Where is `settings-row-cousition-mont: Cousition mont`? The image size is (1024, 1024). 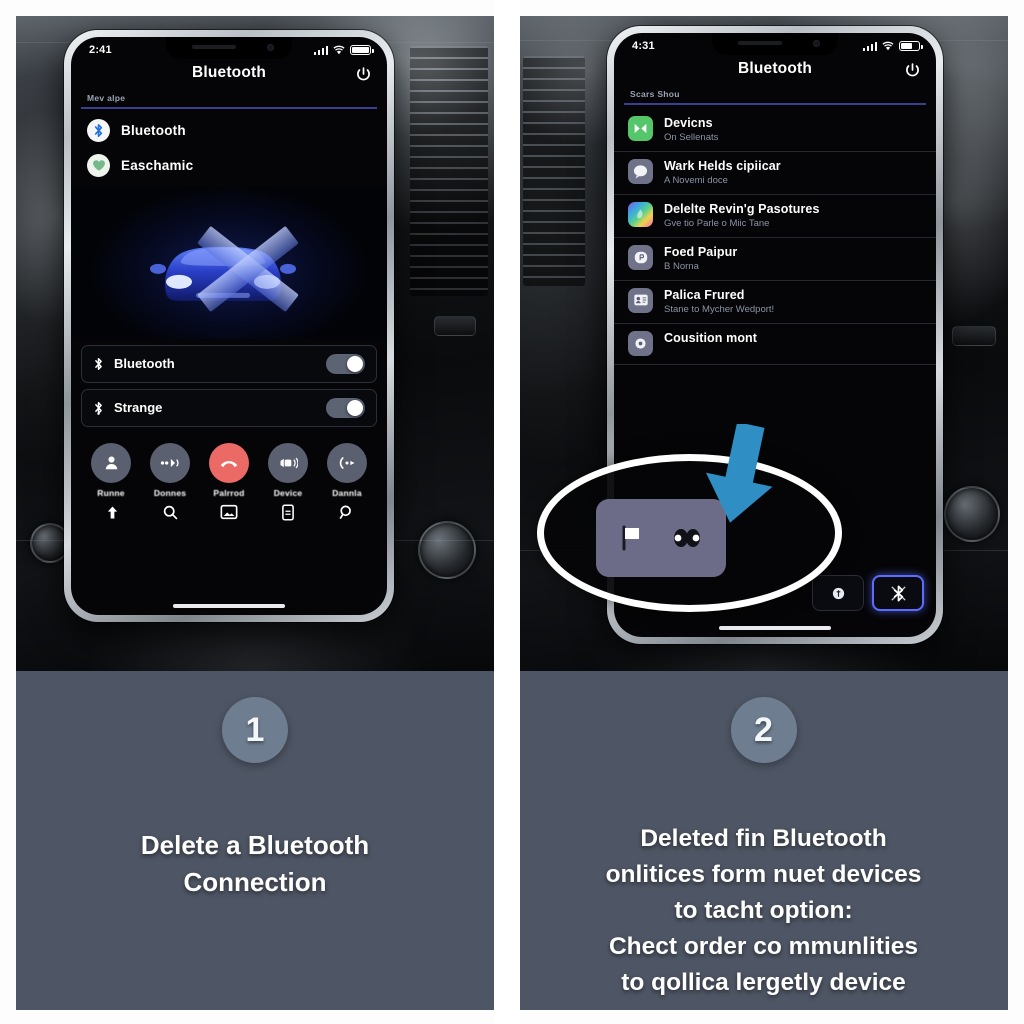
settings-row-cousition-mont: Cousition mont is located at coordinates (775, 344).